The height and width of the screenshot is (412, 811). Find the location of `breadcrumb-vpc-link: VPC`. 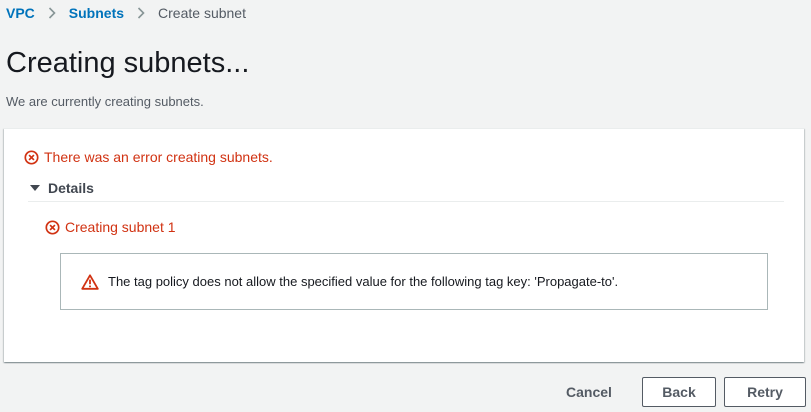

breadcrumb-vpc-link: VPC is located at coordinates (20, 13).